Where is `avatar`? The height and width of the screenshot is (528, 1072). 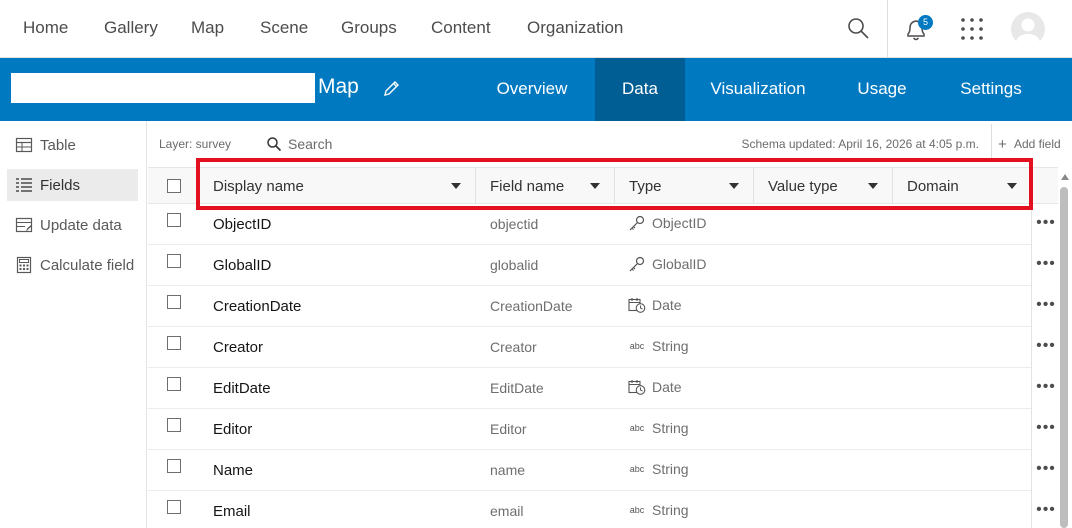
avatar is located at coordinates (1028, 29).